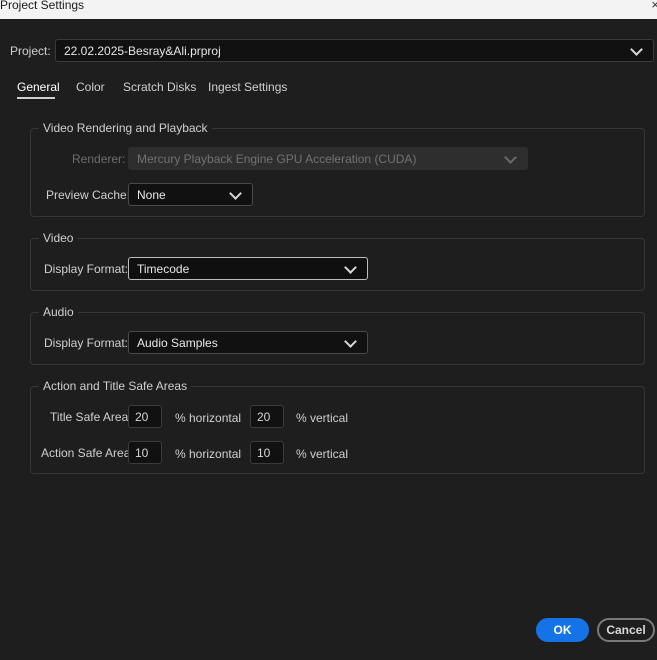 The image size is (657, 660). Describe the element at coordinates (88, 195) in the screenshot. I see `preview-cache-label: Preview Cache:` at that location.